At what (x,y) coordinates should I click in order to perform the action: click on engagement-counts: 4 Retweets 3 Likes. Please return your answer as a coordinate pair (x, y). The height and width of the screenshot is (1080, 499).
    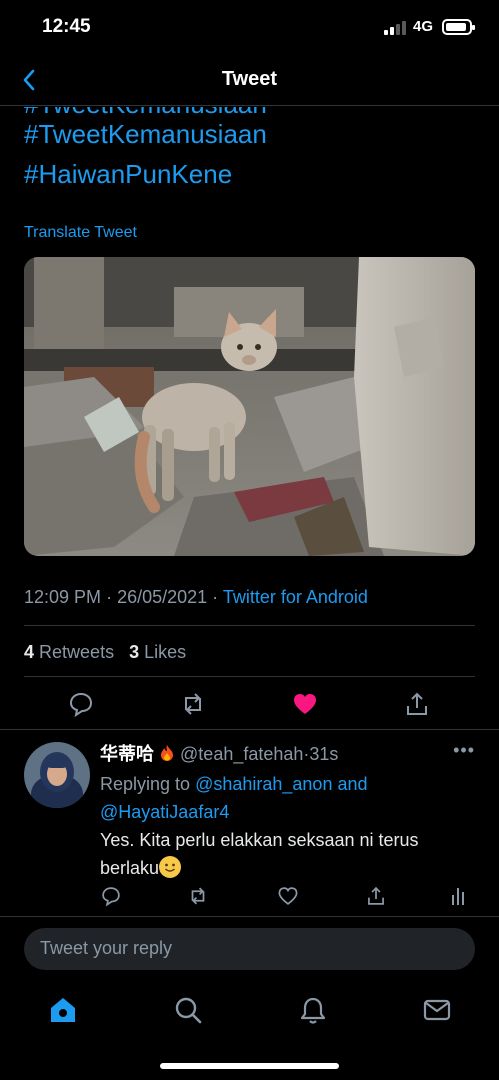
    Looking at the image, I should click on (105, 652).